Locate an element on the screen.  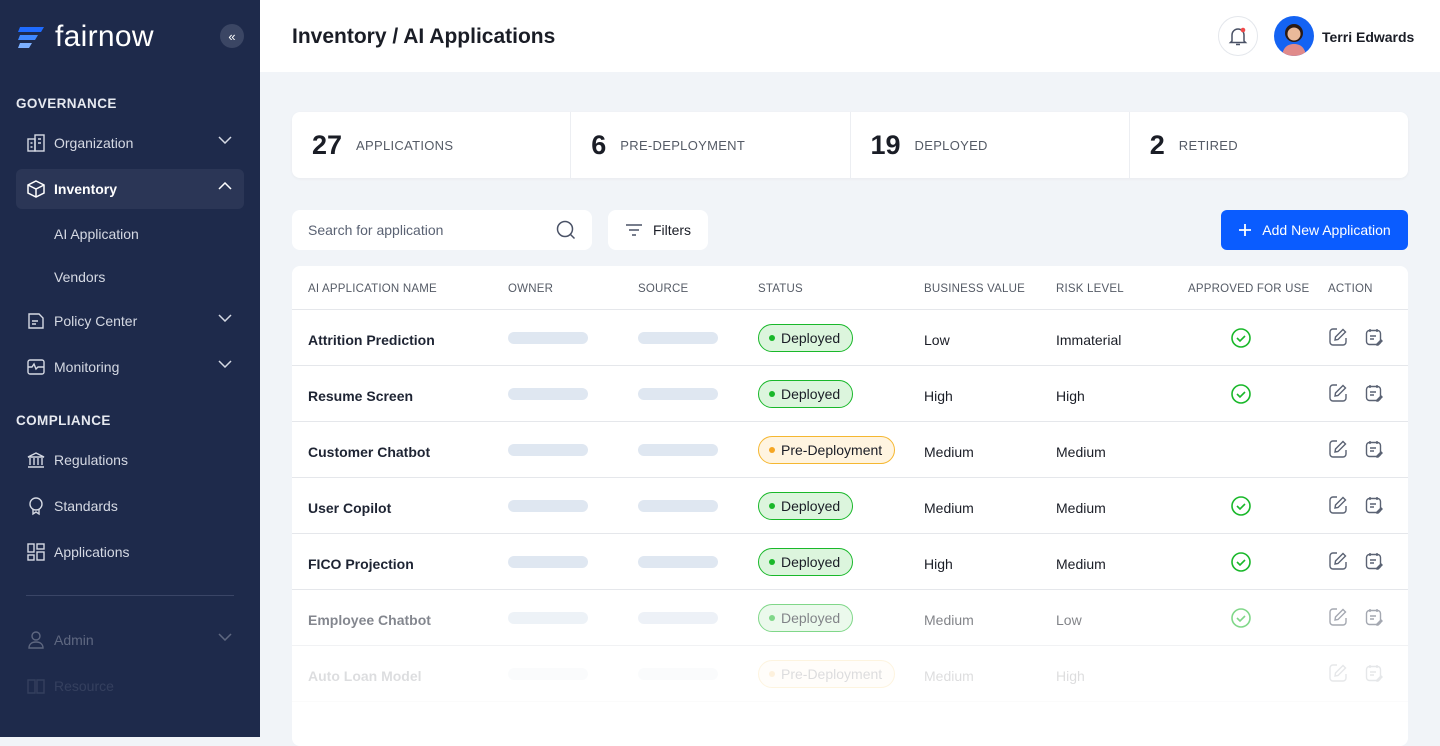
status-badge: Pre-Deployment is located at coordinates (827, 450).